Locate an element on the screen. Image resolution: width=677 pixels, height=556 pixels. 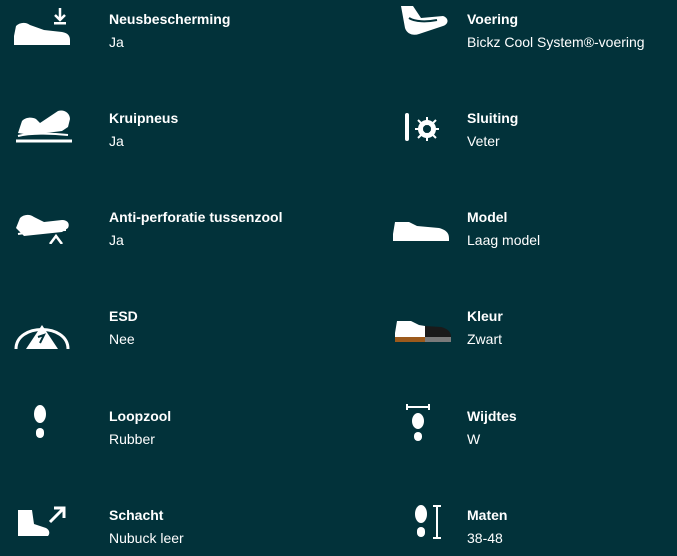
spec-value: Bickz Cool System®-voering is located at coordinates (556, 42).